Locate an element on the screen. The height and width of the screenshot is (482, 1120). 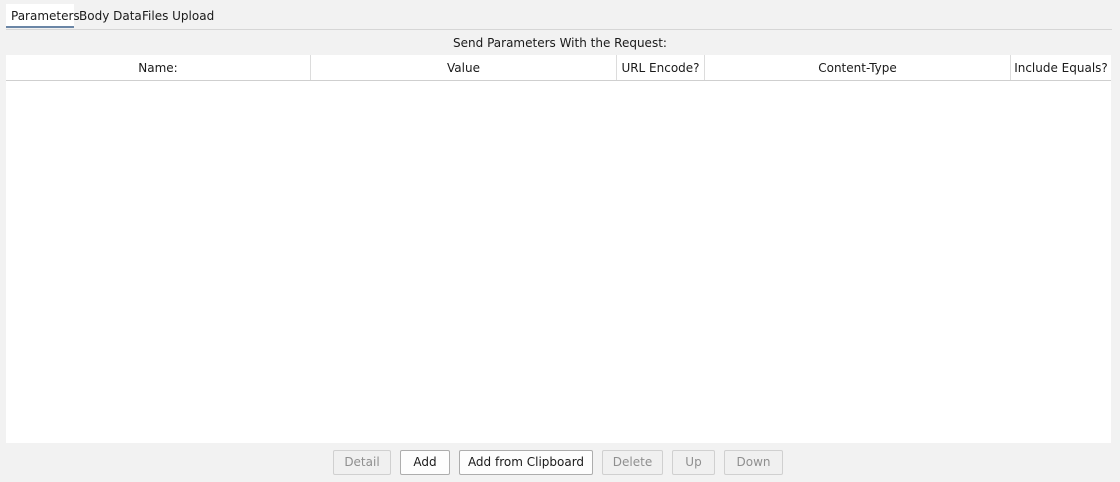
delete-button: Delete is located at coordinates (632, 462).